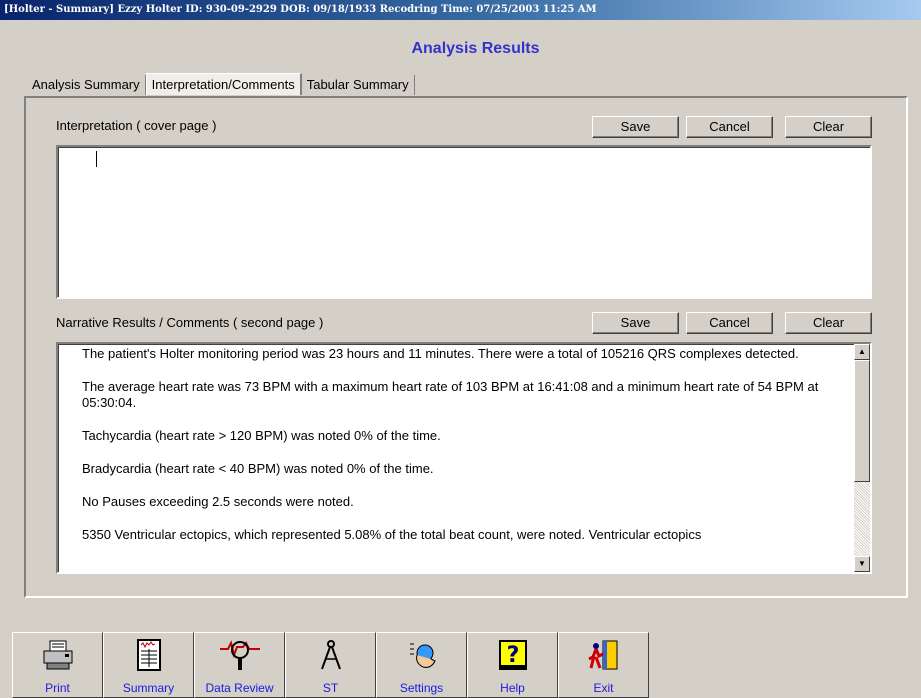  I want to click on help-question-icon: ?, so click(512, 655).